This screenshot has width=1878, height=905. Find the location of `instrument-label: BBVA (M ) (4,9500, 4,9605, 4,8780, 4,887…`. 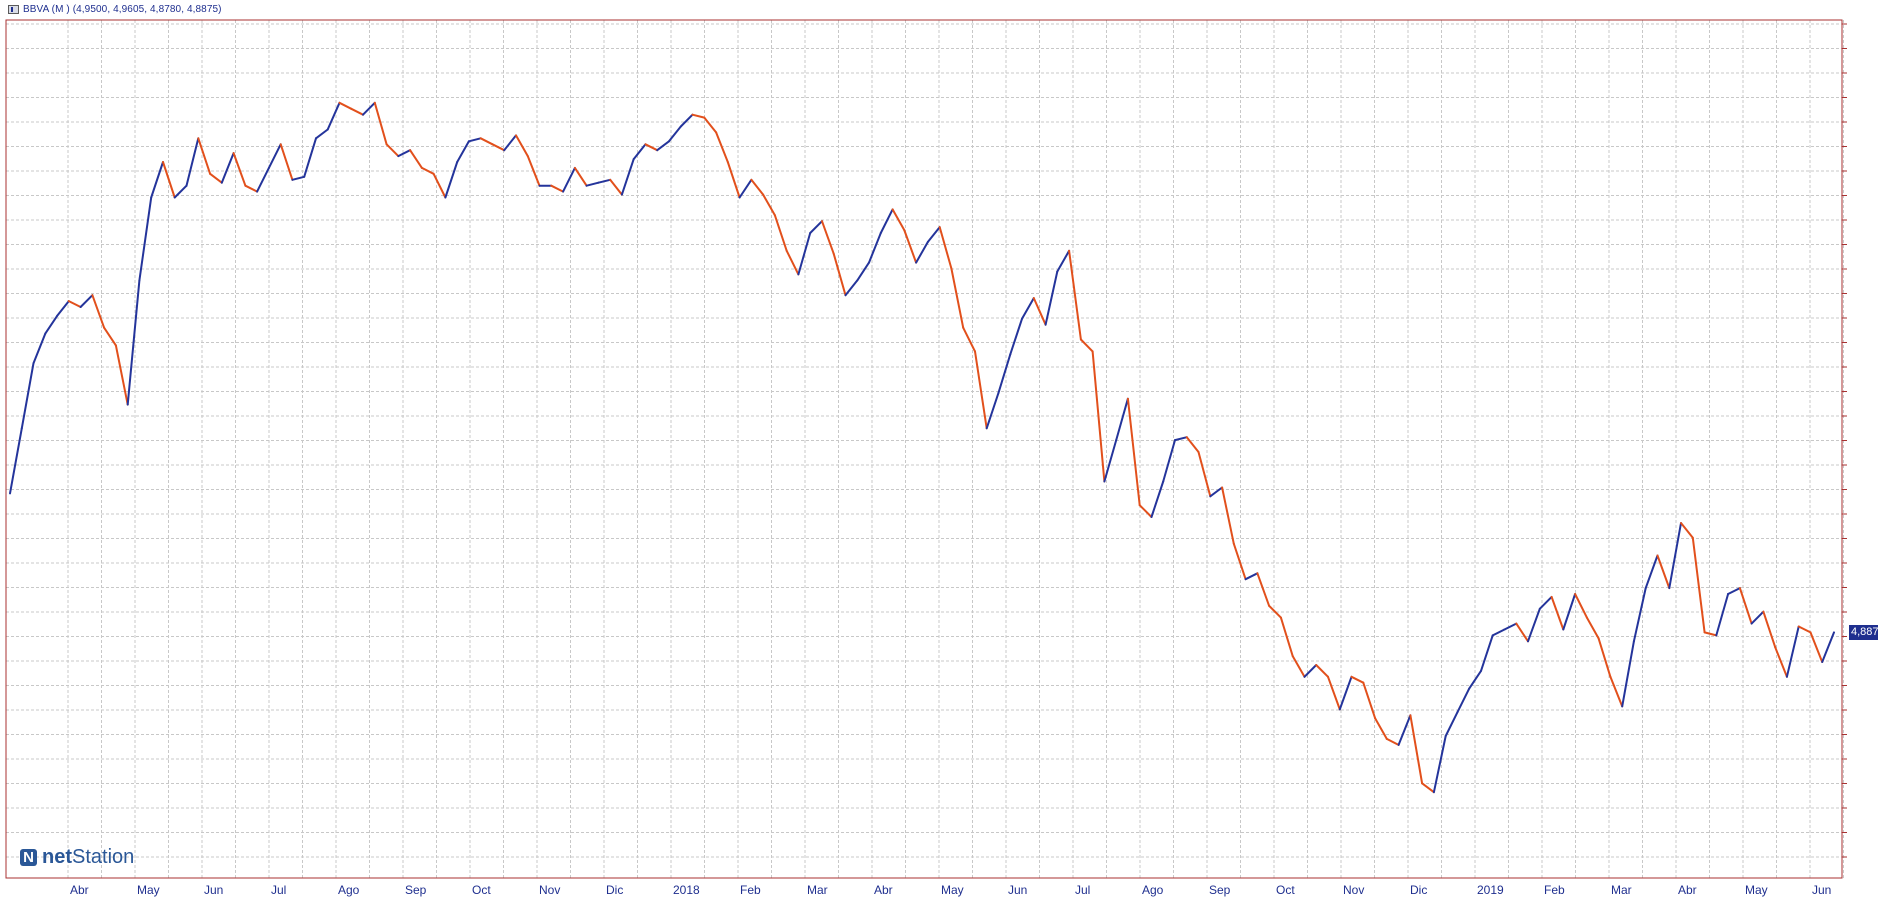

instrument-label: BBVA (M ) (4,9500, 4,9605, 4,8780, 4,887… is located at coordinates (122, 9).